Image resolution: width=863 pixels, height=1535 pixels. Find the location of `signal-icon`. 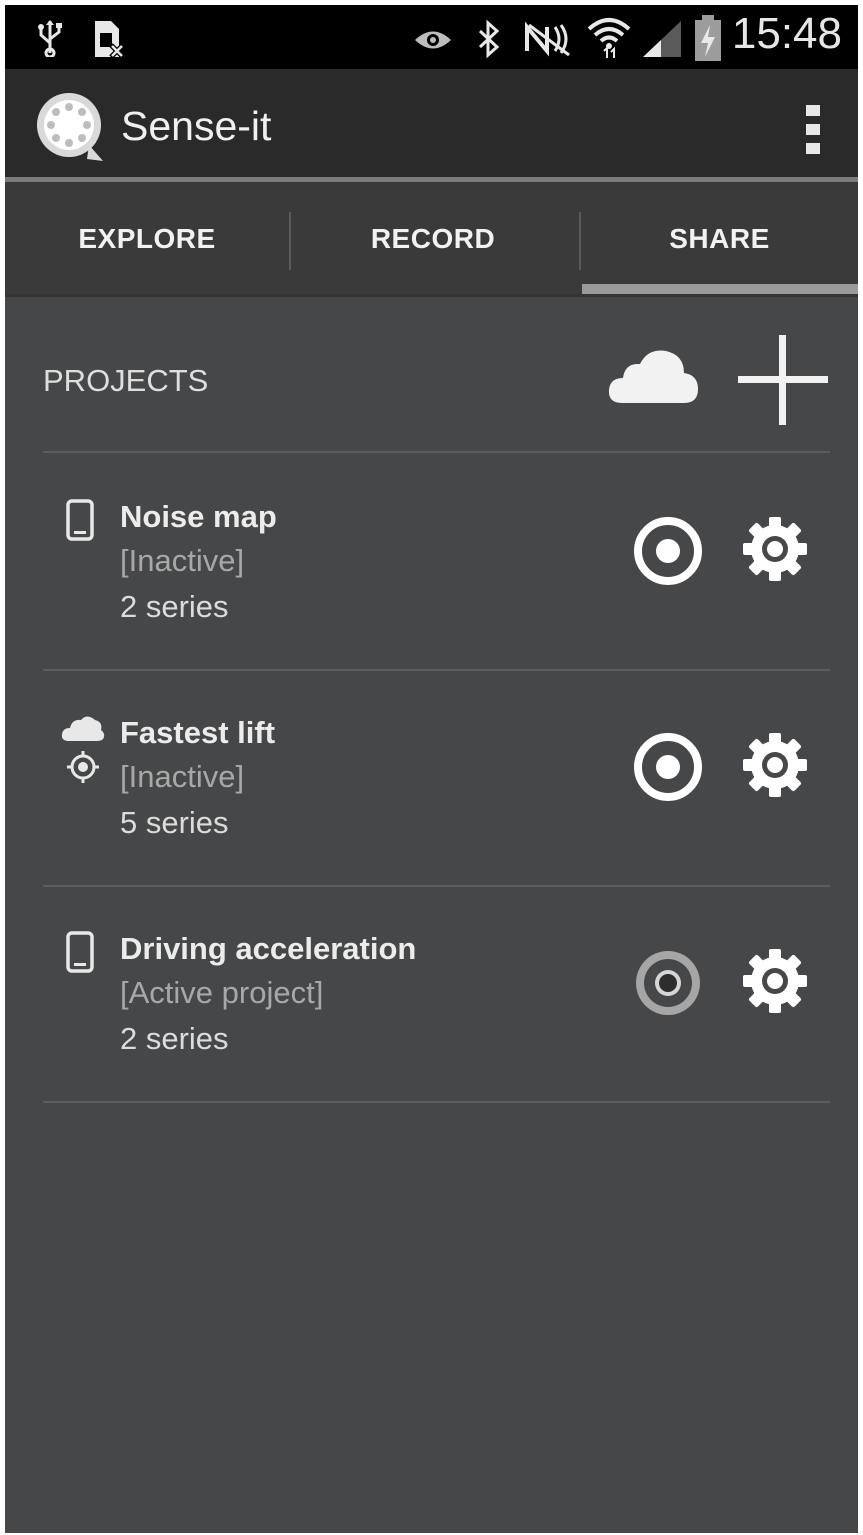

signal-icon is located at coordinates (663, 41).